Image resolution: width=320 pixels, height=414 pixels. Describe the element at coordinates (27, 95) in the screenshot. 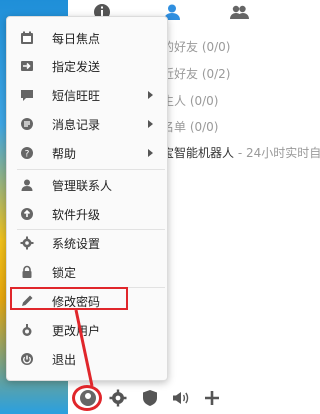

I see `message-icon` at that location.